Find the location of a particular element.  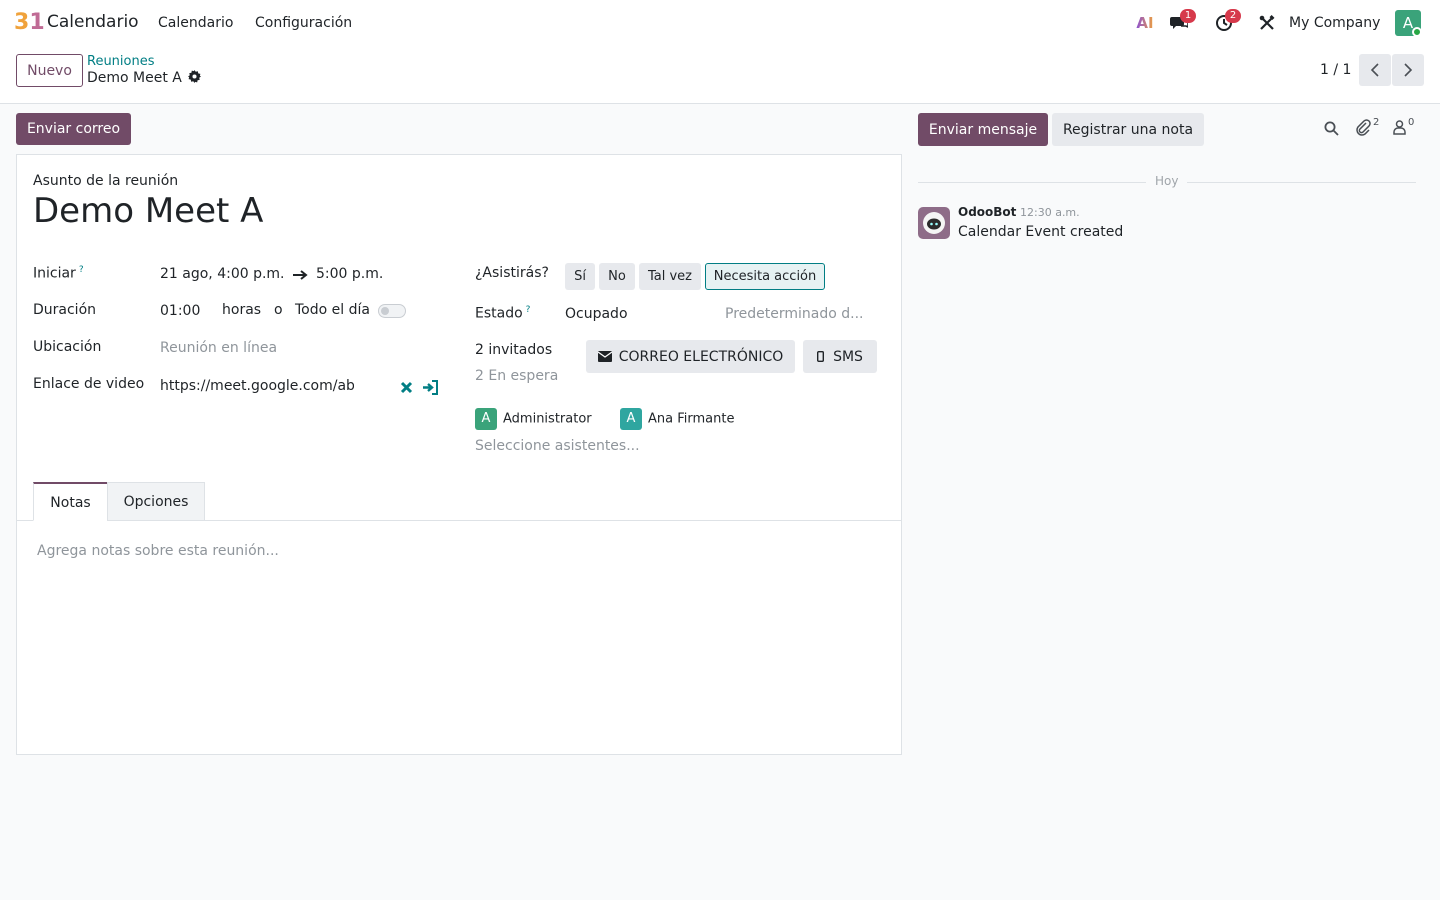

control-panel: Nuevo Reuniones Demo Meet A 1 / 1 is located at coordinates (720, 75).